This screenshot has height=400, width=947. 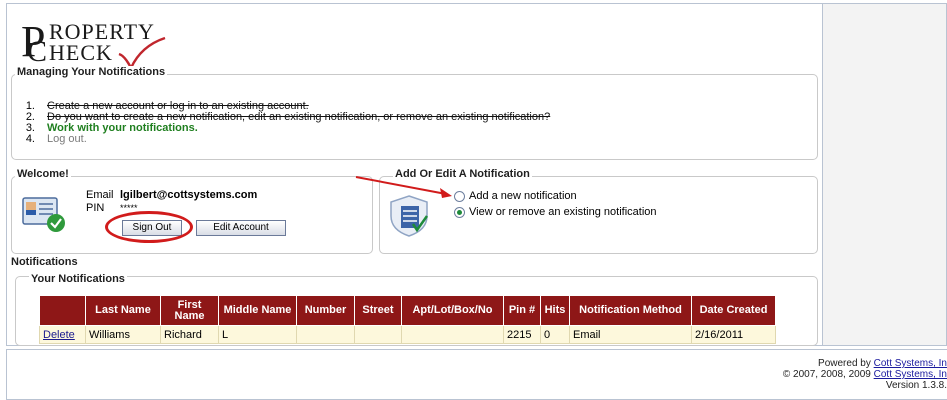 What do you see at coordinates (910, 374) in the screenshot?
I see `copyright-link: Cott Systems, In` at bounding box center [910, 374].